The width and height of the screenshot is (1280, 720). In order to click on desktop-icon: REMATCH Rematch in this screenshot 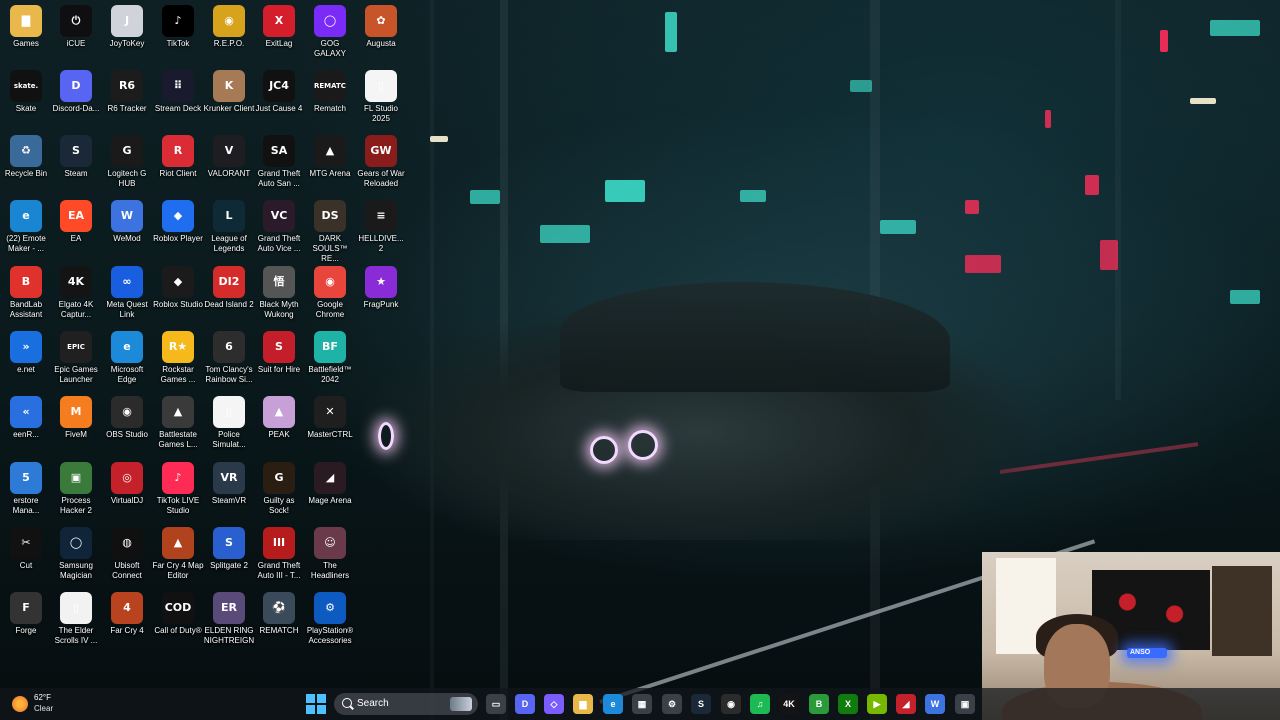, I will do `click(330, 92)`.